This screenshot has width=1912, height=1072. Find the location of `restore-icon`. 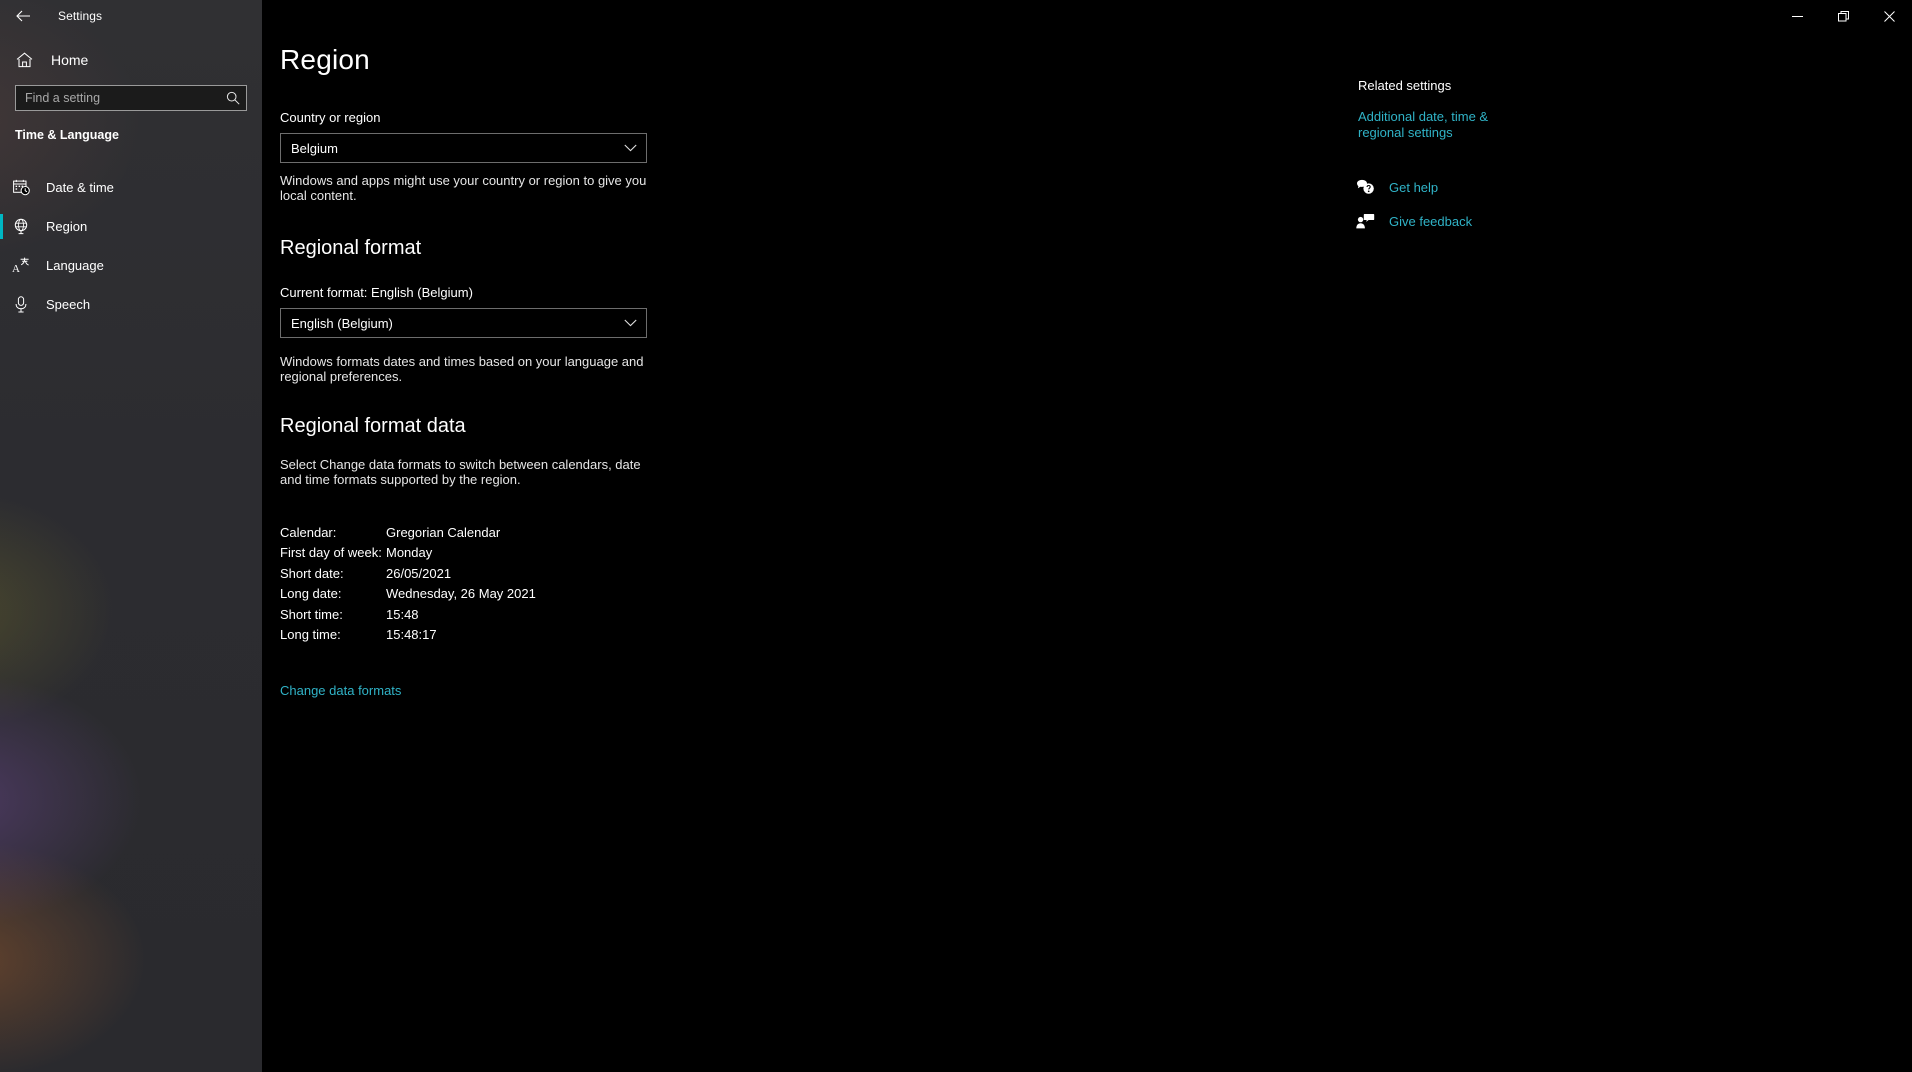

restore-icon is located at coordinates (1843, 15).